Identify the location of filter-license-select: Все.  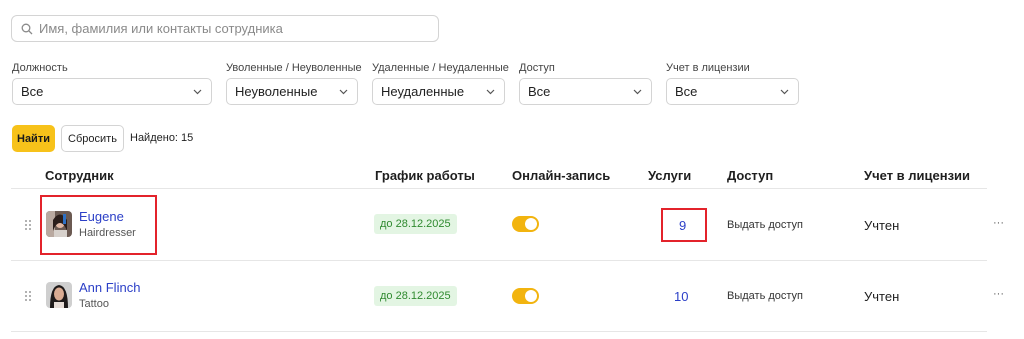
(732, 91).